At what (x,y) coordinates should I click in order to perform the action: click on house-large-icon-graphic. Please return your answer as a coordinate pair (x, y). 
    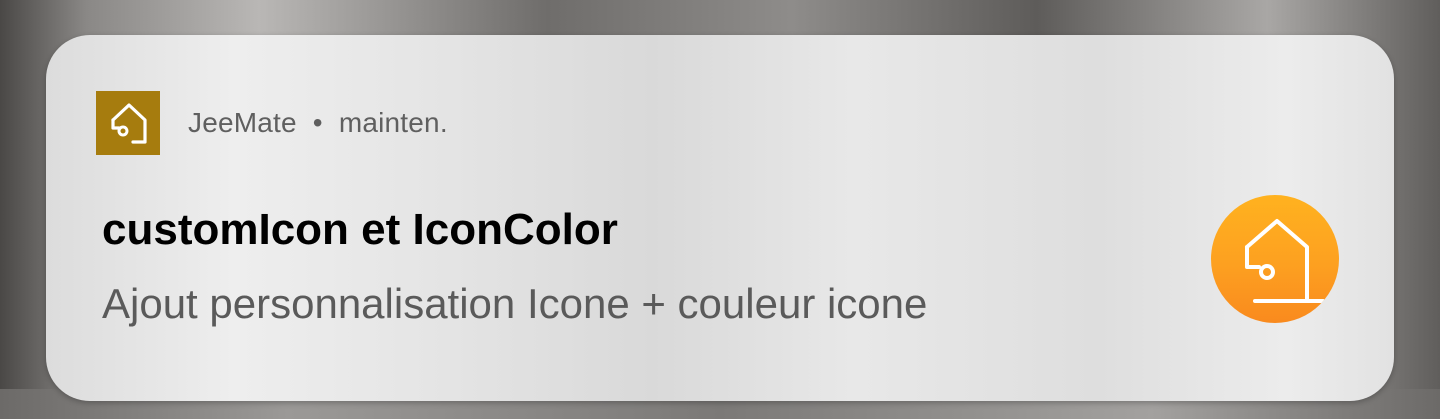
    Looking at the image, I should click on (1285, 261).